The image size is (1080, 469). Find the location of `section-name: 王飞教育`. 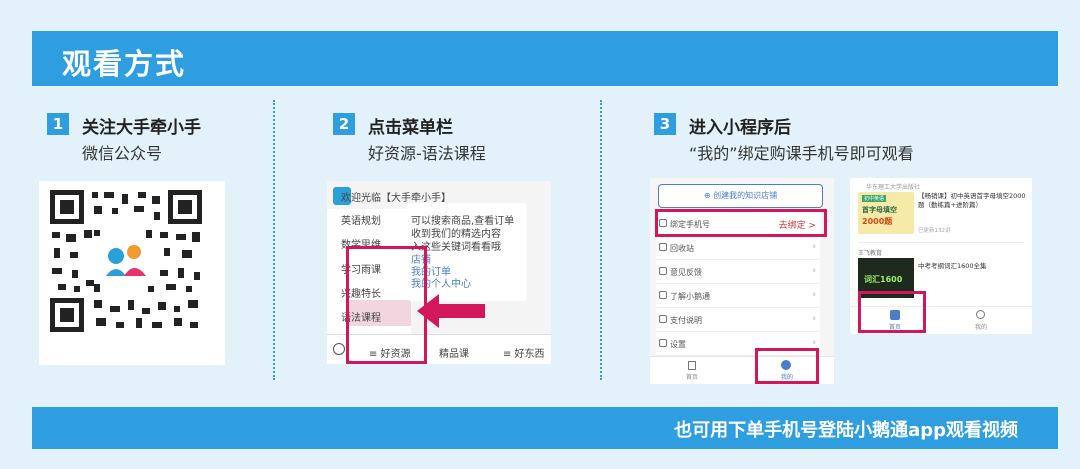

section-name: 王飞教育 is located at coordinates (870, 253).